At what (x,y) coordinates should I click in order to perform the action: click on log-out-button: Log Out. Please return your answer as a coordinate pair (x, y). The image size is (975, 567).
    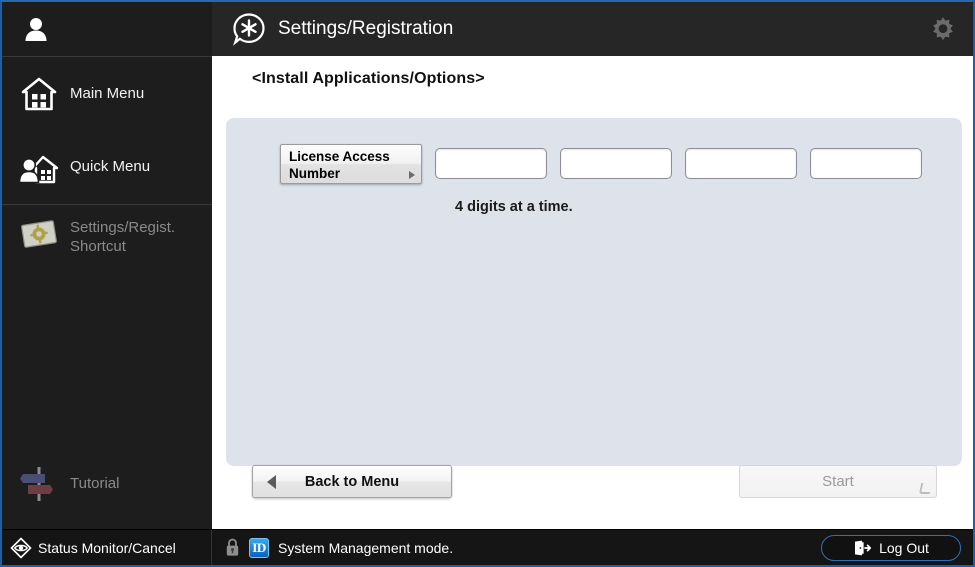
    Looking at the image, I should click on (891, 547).